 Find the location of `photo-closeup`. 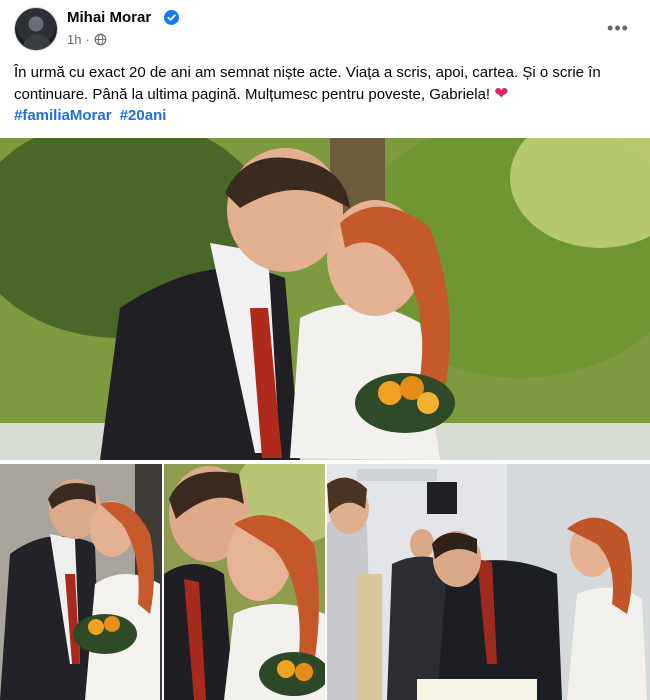

photo-closeup is located at coordinates (244, 582).